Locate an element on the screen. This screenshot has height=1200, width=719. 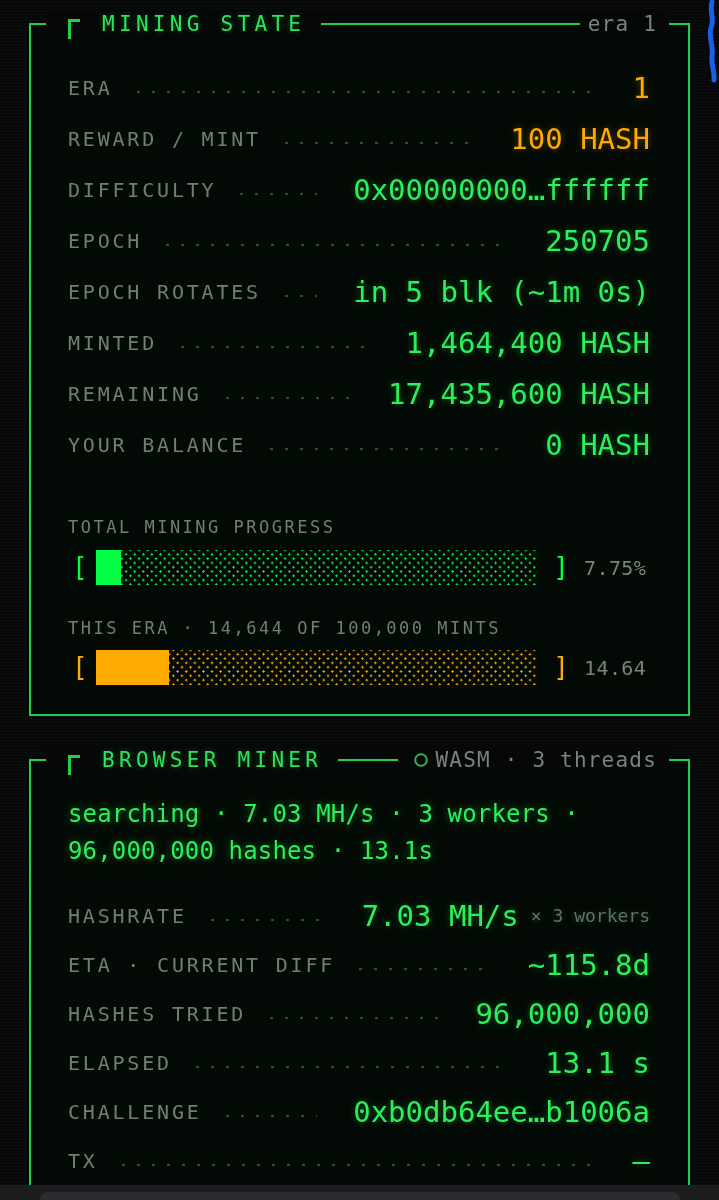
stat-label: HASHES TRIED is located at coordinates (157, 1013).